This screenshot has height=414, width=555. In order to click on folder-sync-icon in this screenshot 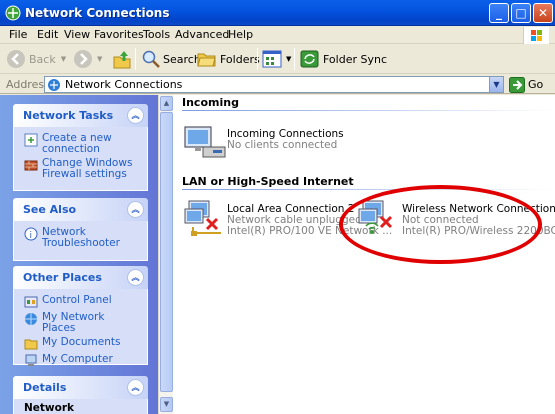, I will do `click(309, 59)`.